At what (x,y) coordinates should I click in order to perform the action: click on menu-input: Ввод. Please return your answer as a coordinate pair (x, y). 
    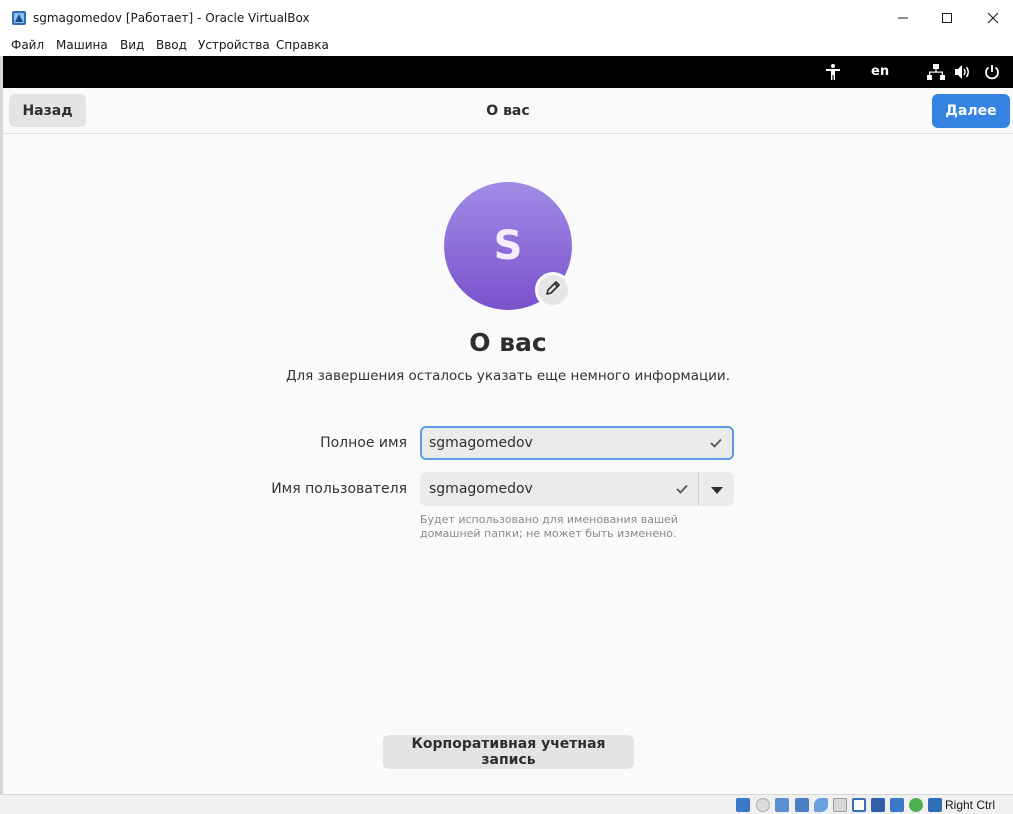
    Looking at the image, I should click on (171, 45).